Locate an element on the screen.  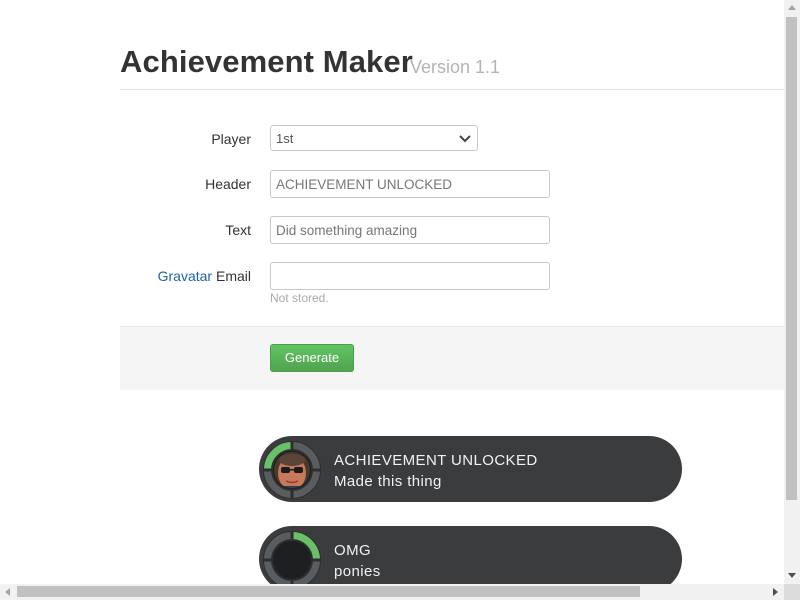
achievement-title: OMG is located at coordinates (353, 550).